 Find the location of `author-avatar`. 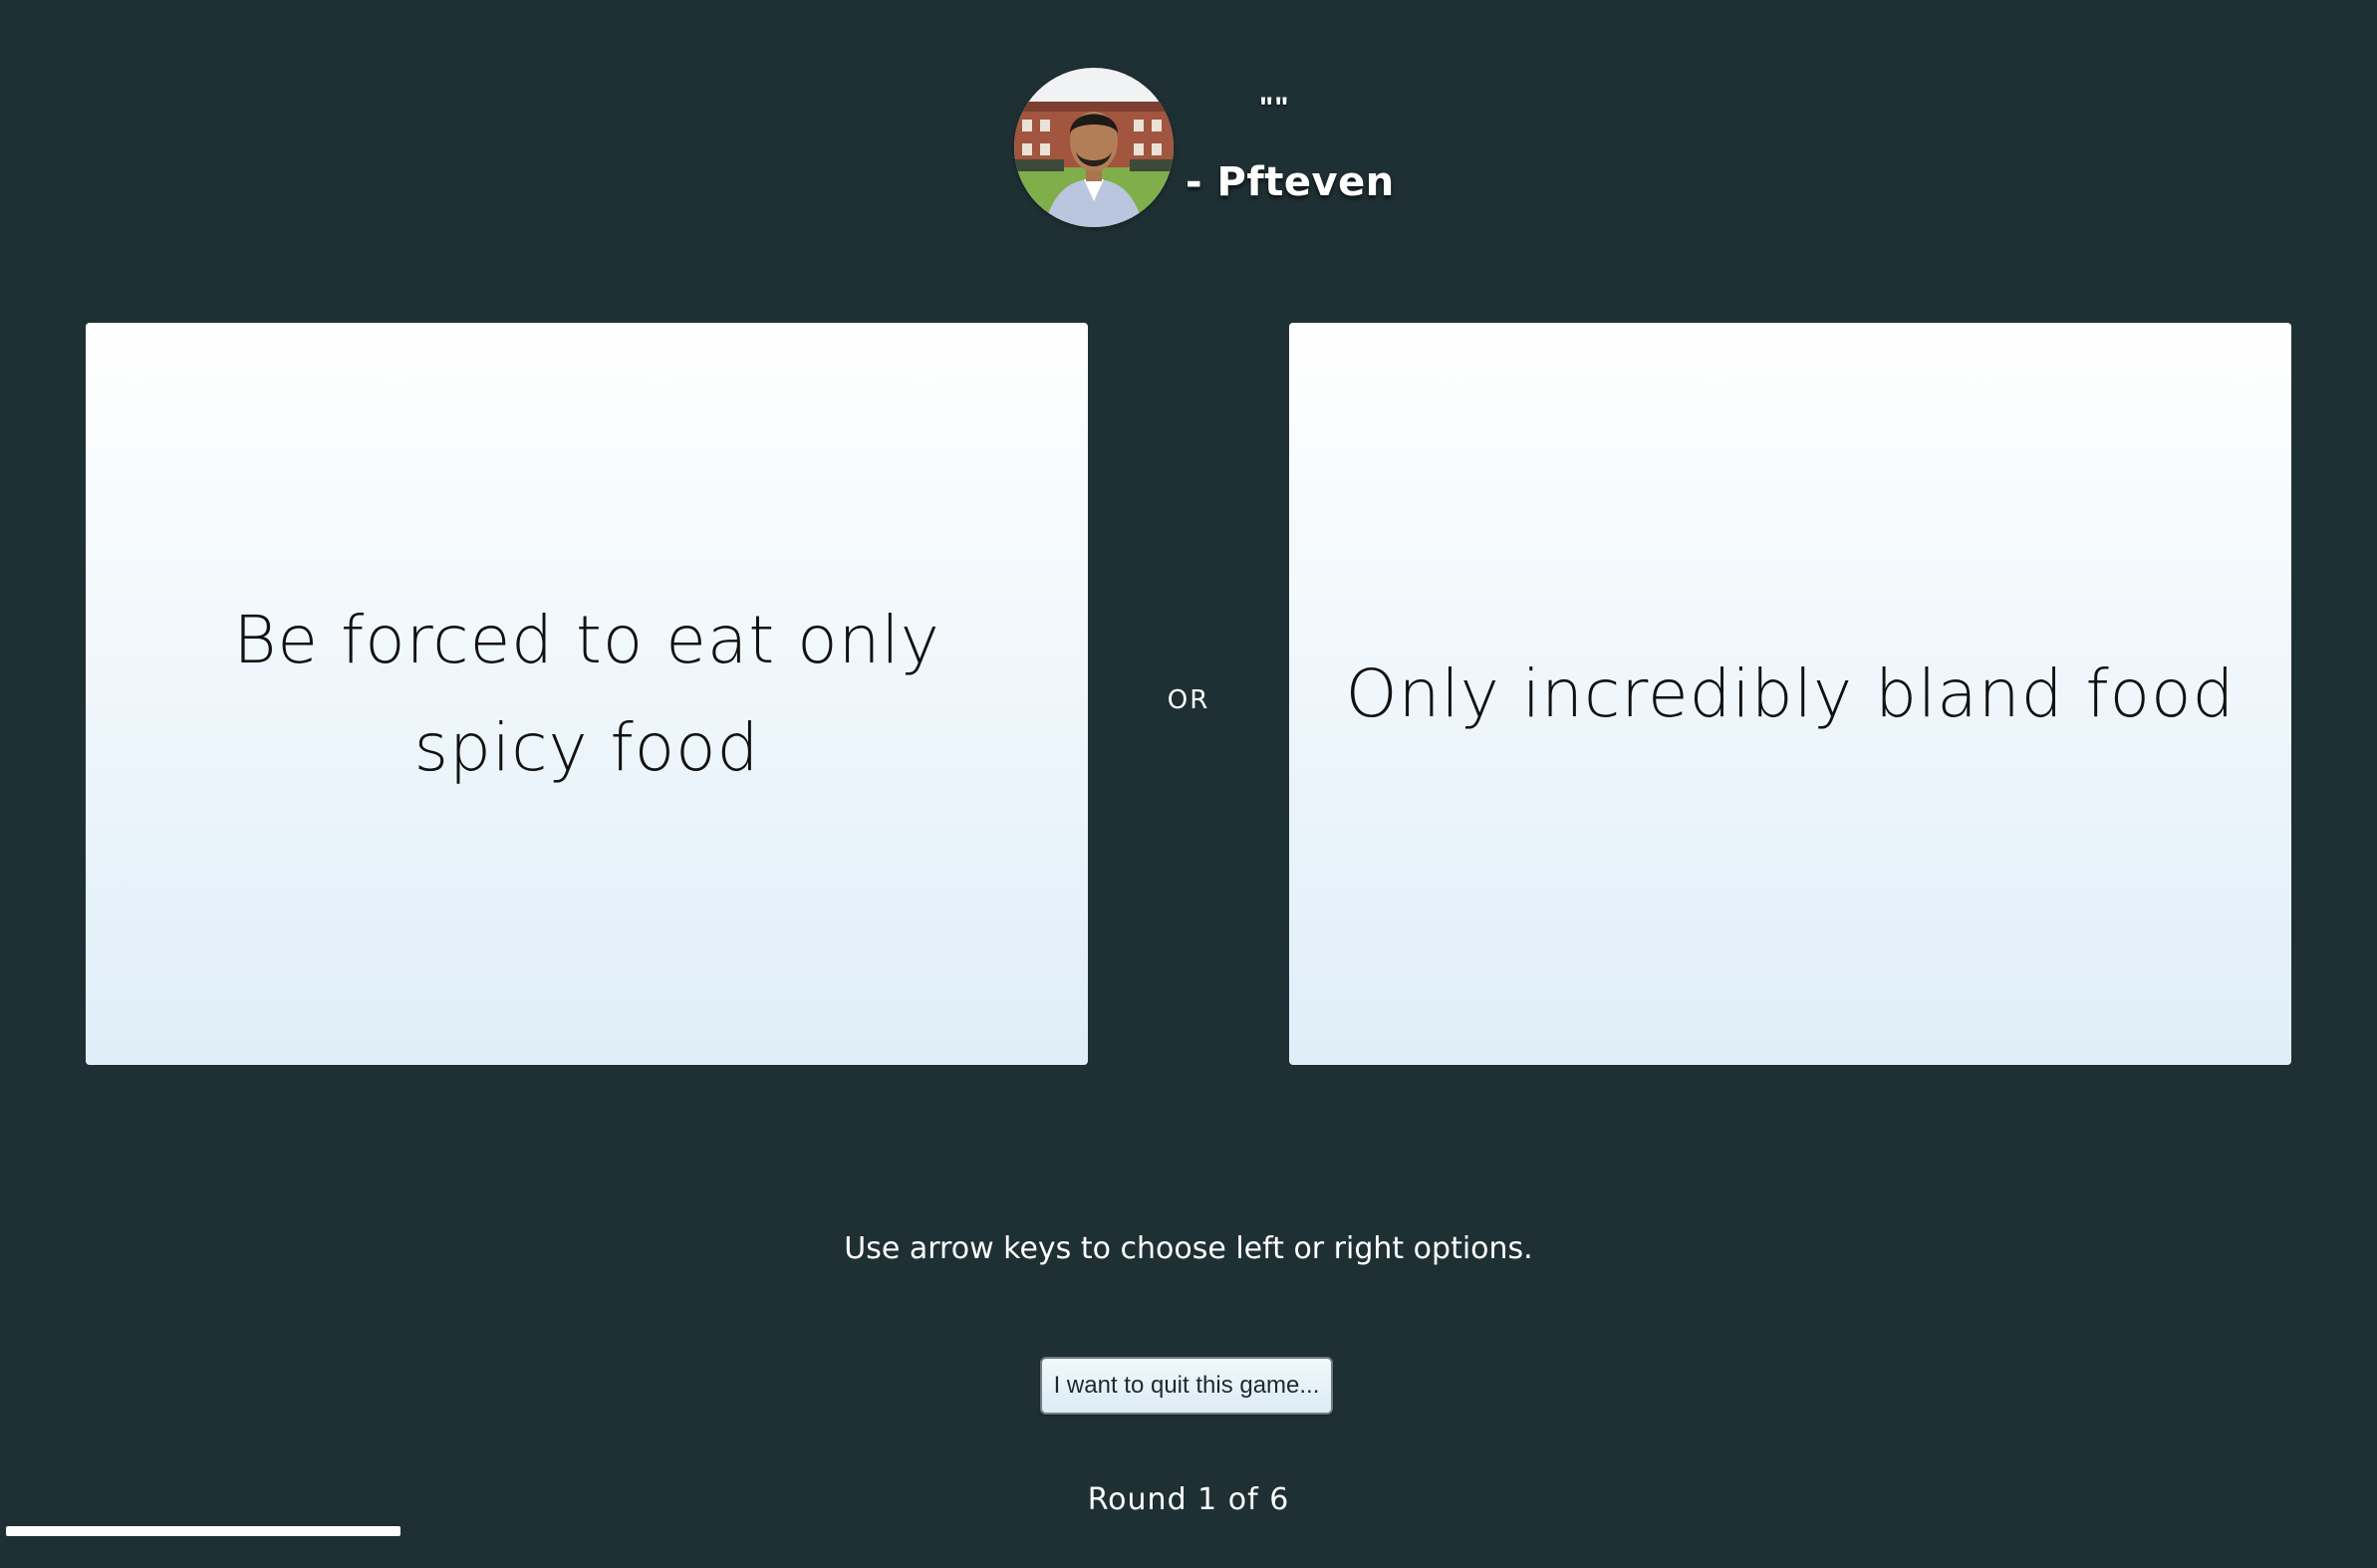

author-avatar is located at coordinates (1094, 147).